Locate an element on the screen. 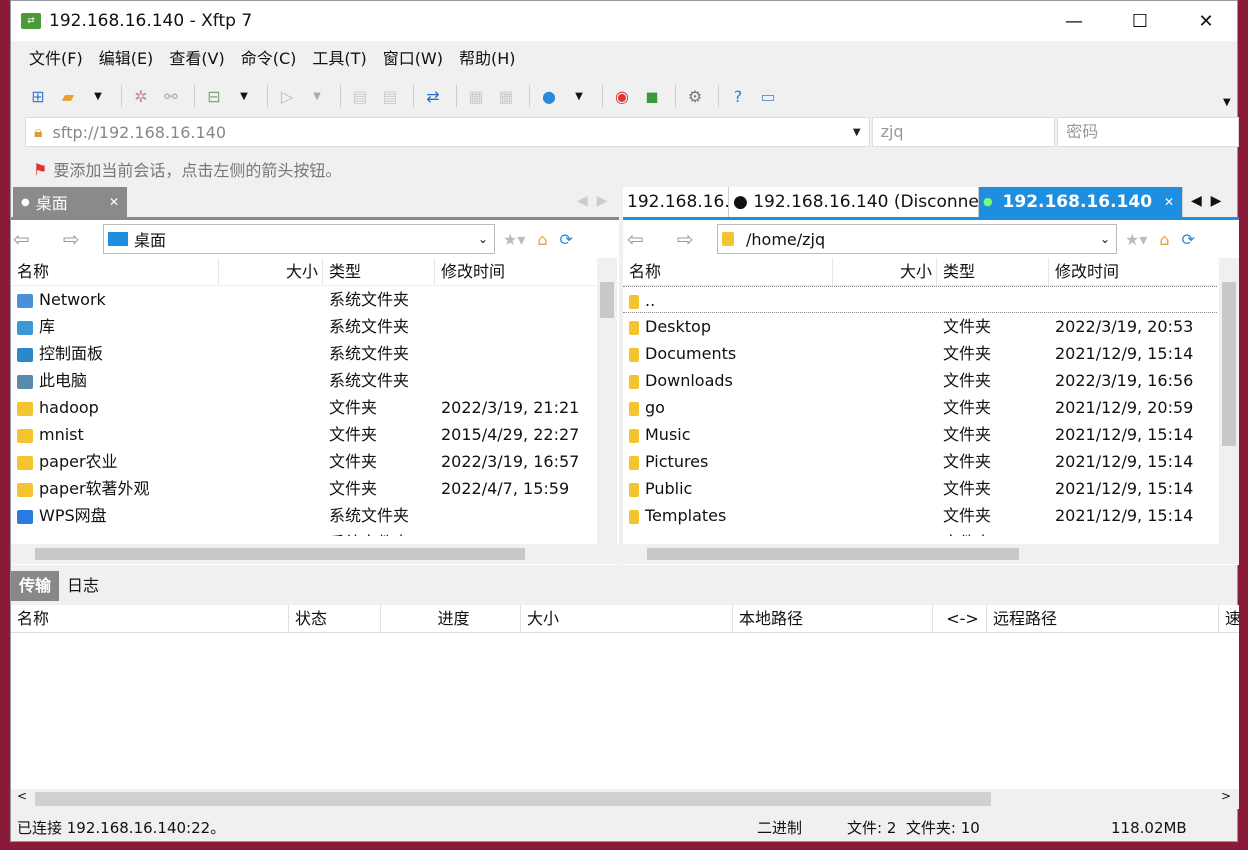 The height and width of the screenshot is (850, 1248). maximize-button: ☐ is located at coordinates (1140, 21).